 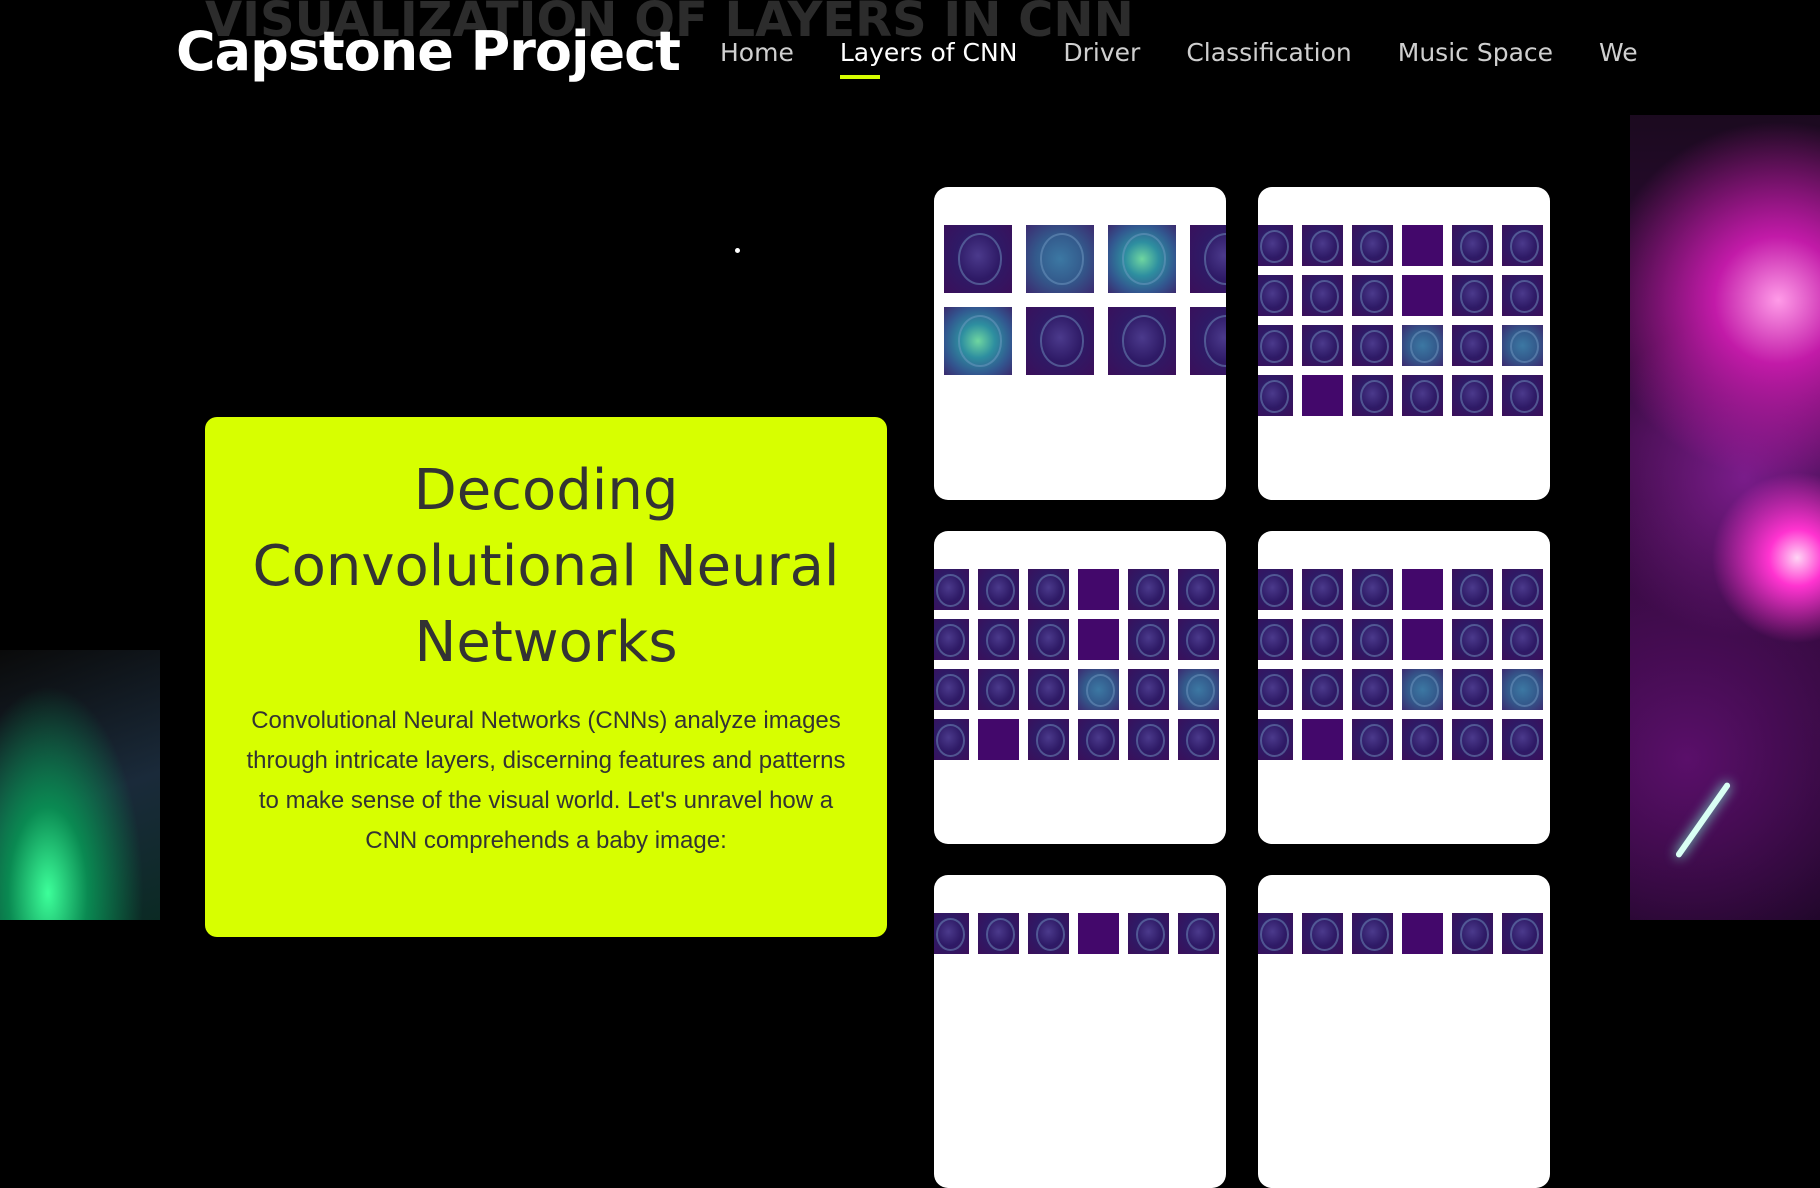 What do you see at coordinates (1101, 52) in the screenshot?
I see `nav-driver: Driver` at bounding box center [1101, 52].